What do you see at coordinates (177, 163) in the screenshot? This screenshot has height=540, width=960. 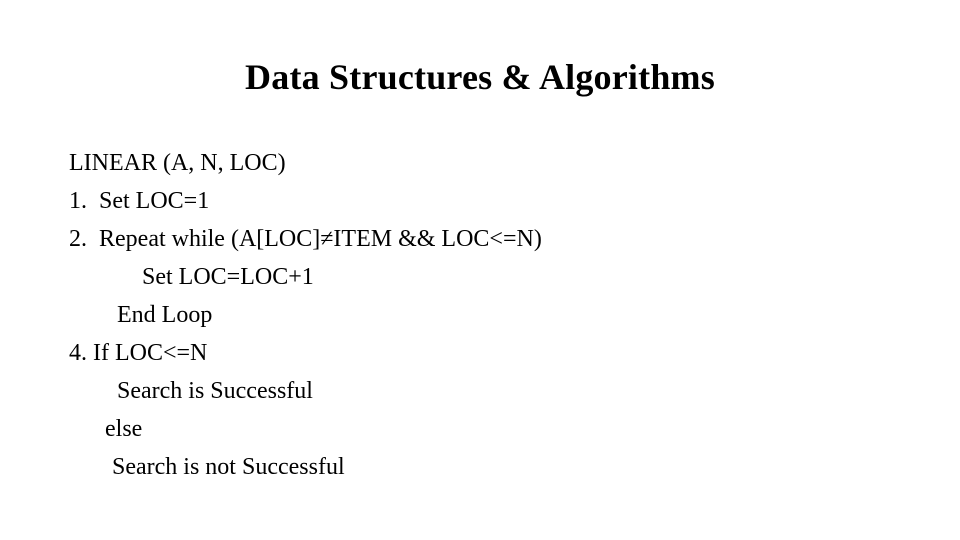 I see `algorithm-line-signature: LINEAR (A, N, LOC)` at bounding box center [177, 163].